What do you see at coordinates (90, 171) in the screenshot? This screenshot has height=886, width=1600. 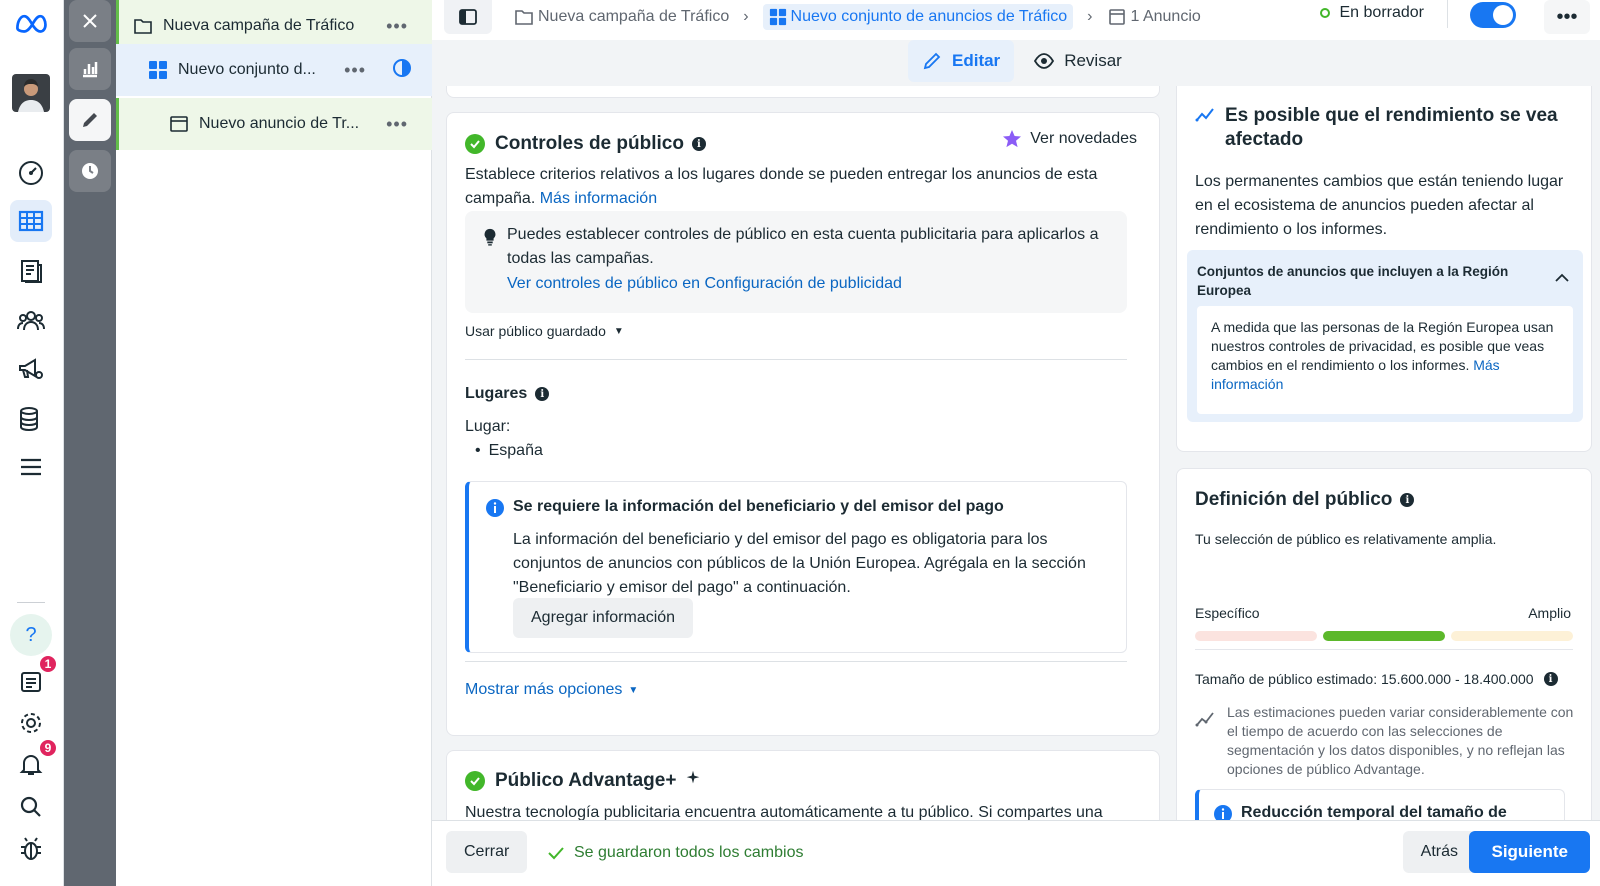 I see `history-icon` at bounding box center [90, 171].